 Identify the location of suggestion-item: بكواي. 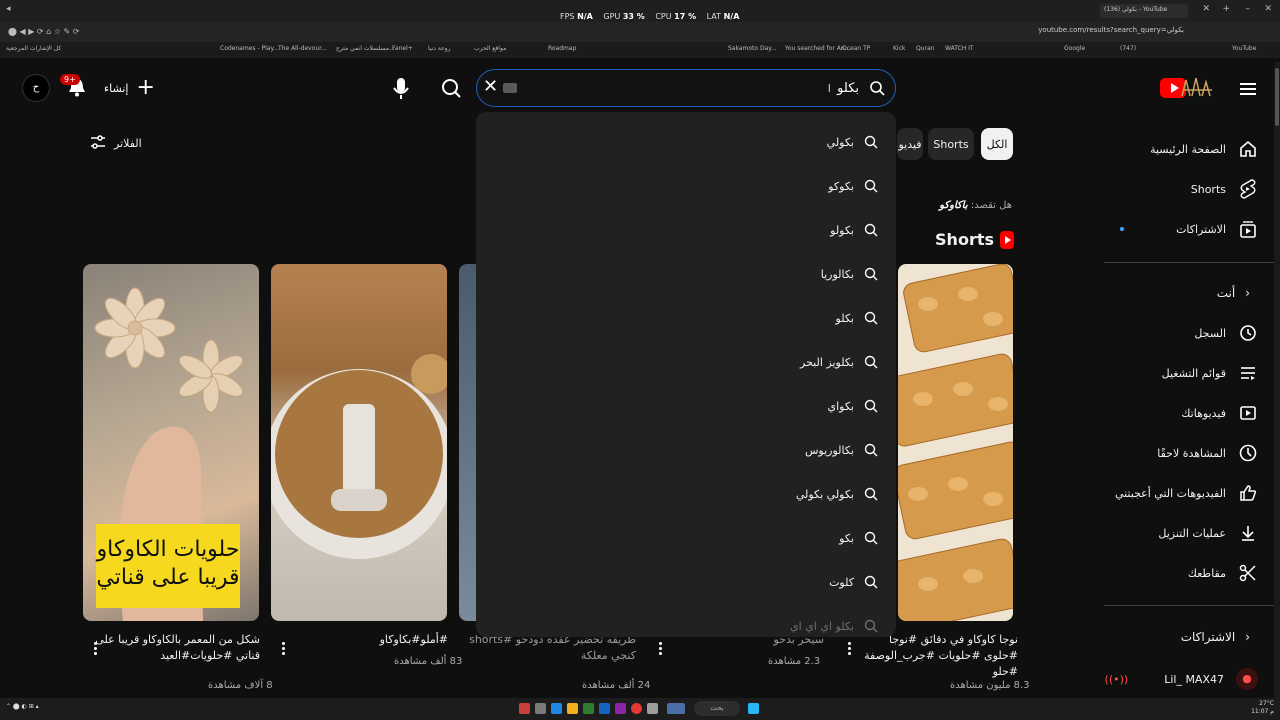
(853, 406).